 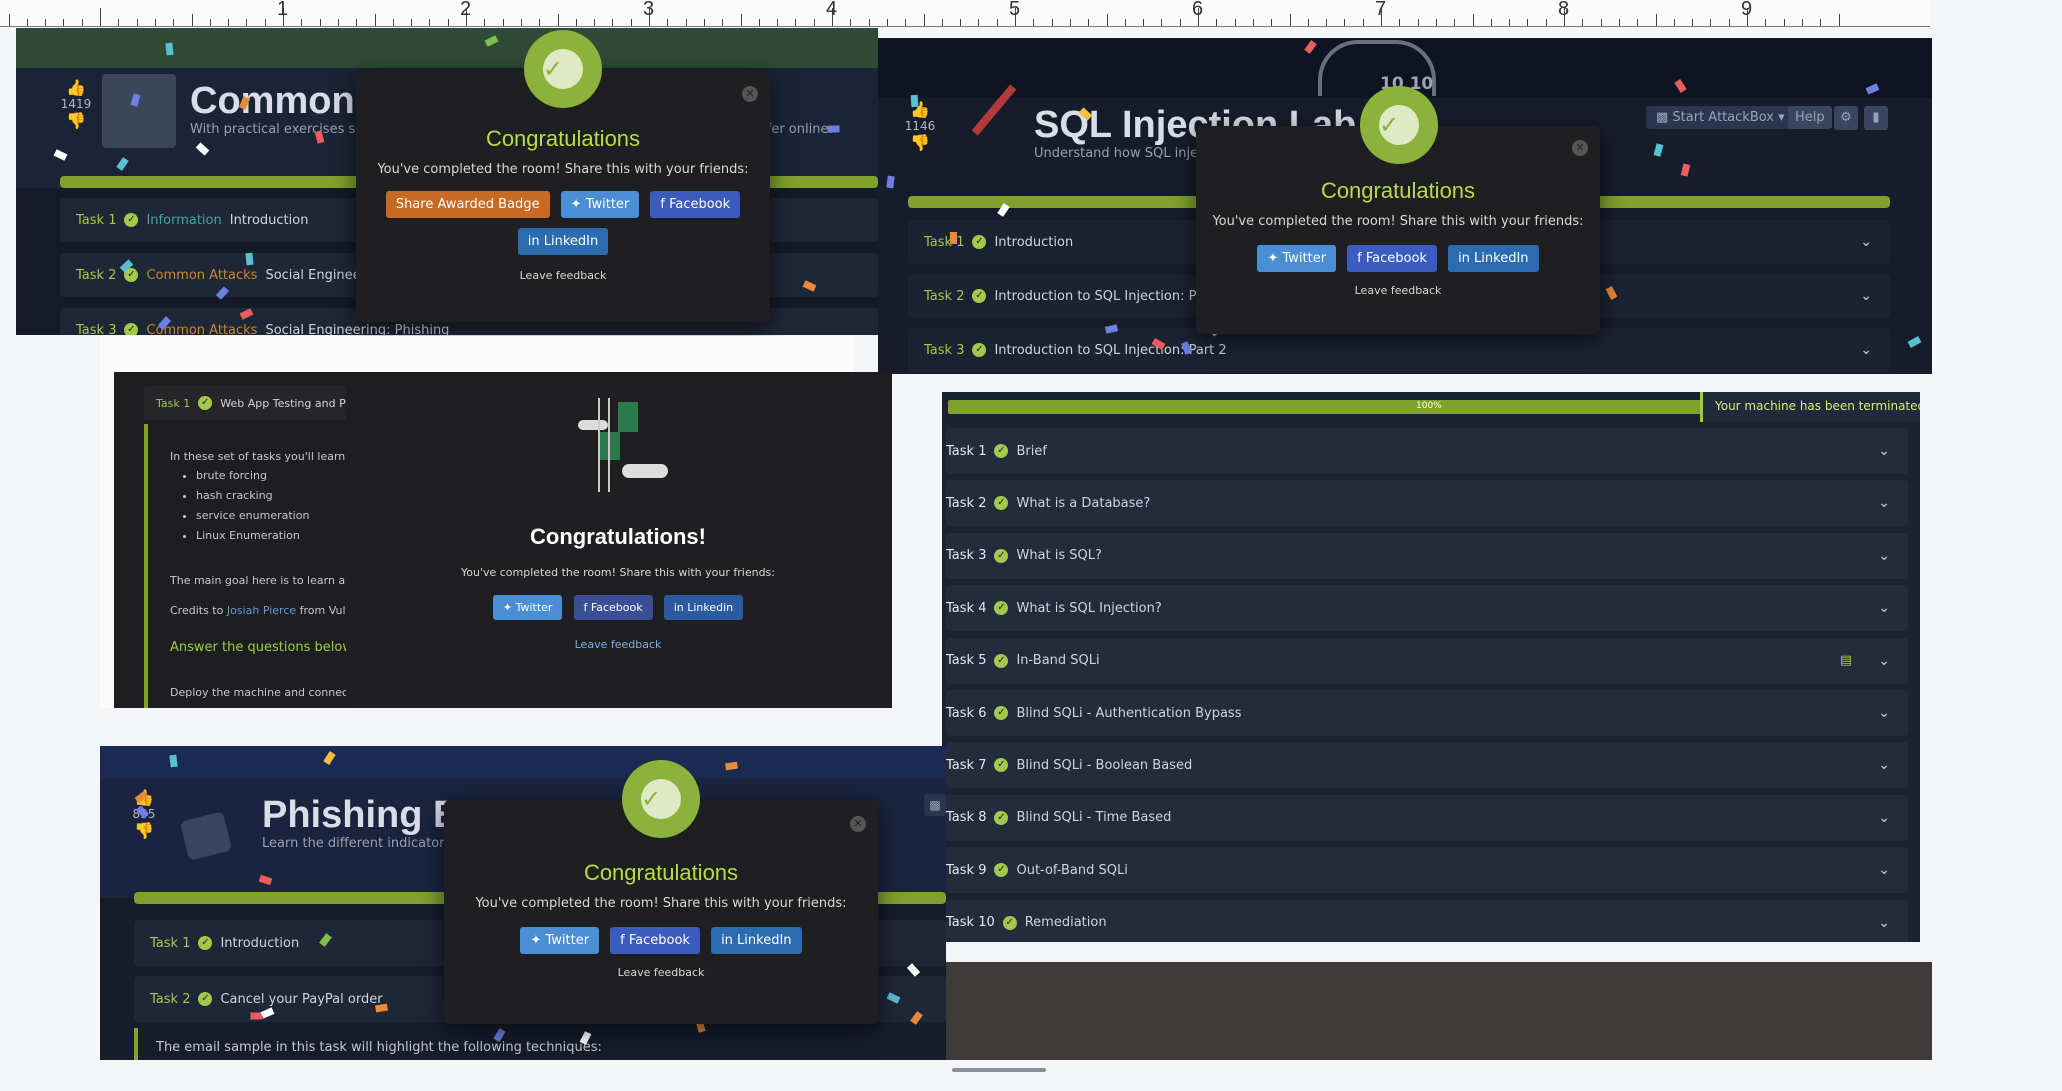 What do you see at coordinates (1104, 765) in the screenshot?
I see `task-title: Blind SQLi - Boolean Based` at bounding box center [1104, 765].